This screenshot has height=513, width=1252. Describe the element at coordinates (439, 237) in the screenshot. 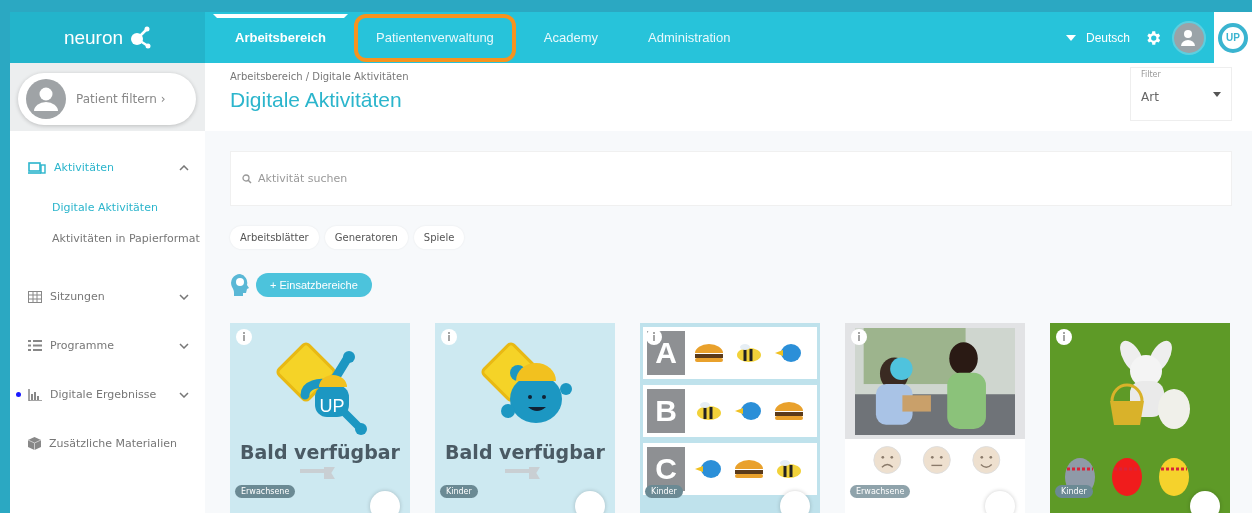

I see `category-chip: Spiele` at that location.